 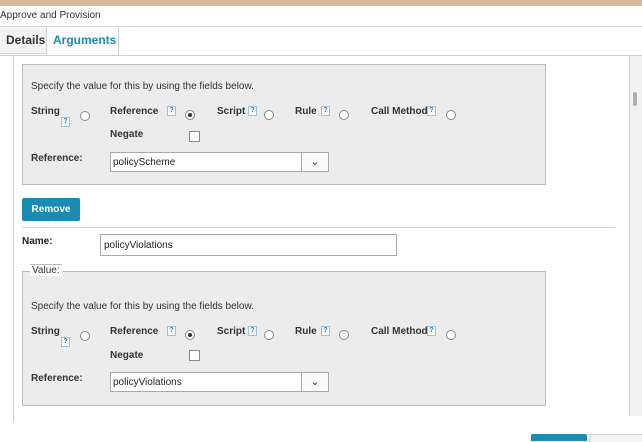 What do you see at coordinates (635, 236) in the screenshot?
I see `vertical-scrollbar` at bounding box center [635, 236].